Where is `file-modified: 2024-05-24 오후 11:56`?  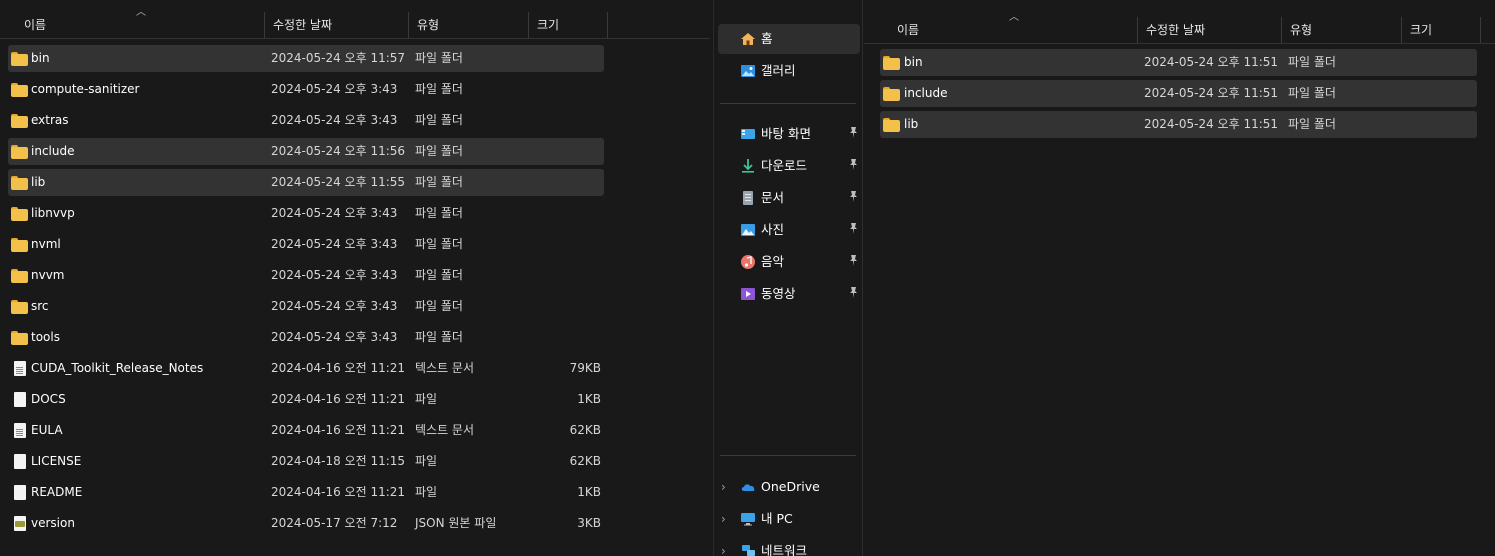 file-modified: 2024-05-24 오후 11:56 is located at coordinates (338, 151).